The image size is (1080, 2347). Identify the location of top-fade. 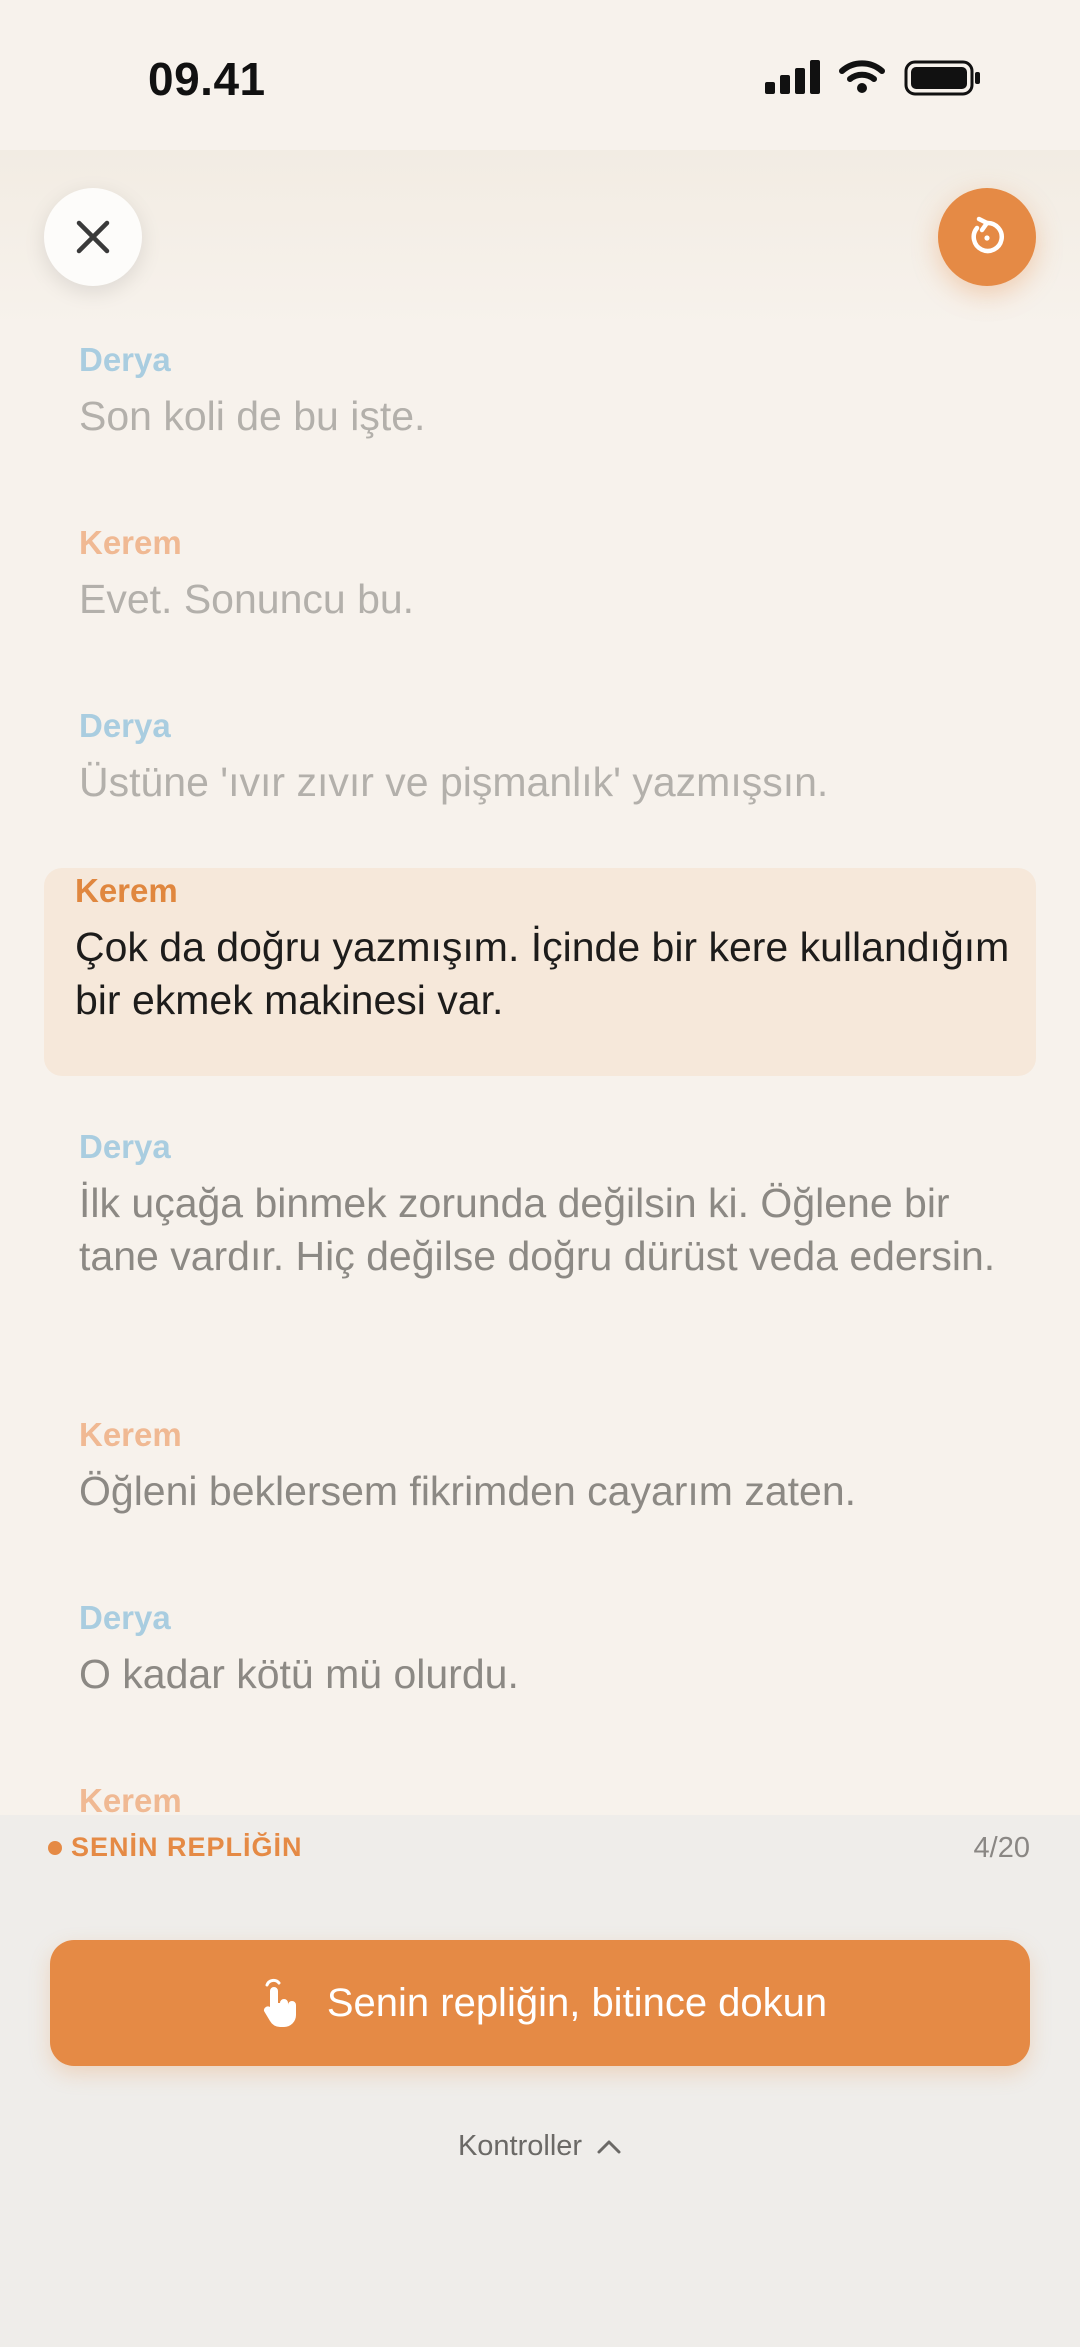
(540, 240).